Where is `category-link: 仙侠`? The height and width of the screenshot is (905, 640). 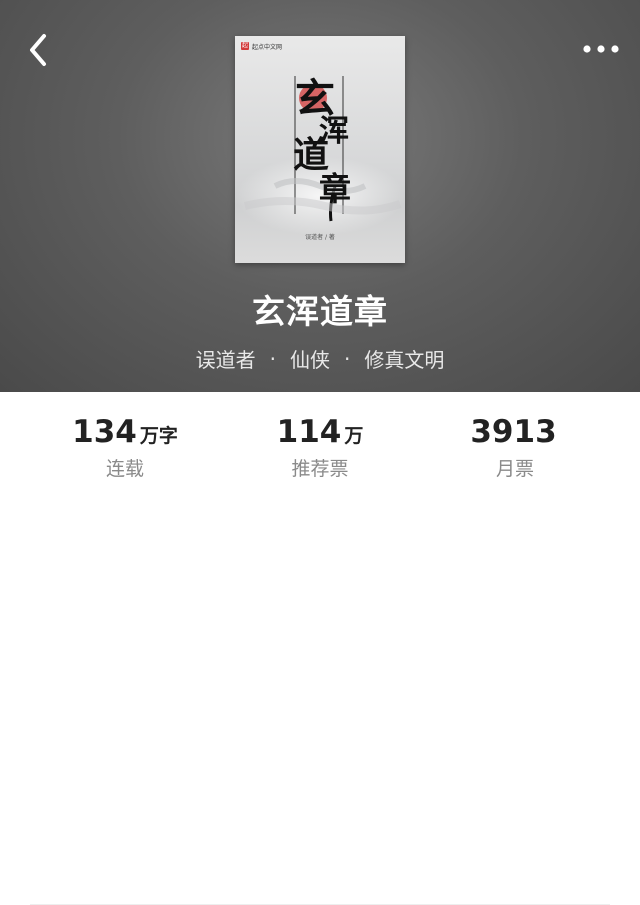
category-link: 仙侠 is located at coordinates (310, 358).